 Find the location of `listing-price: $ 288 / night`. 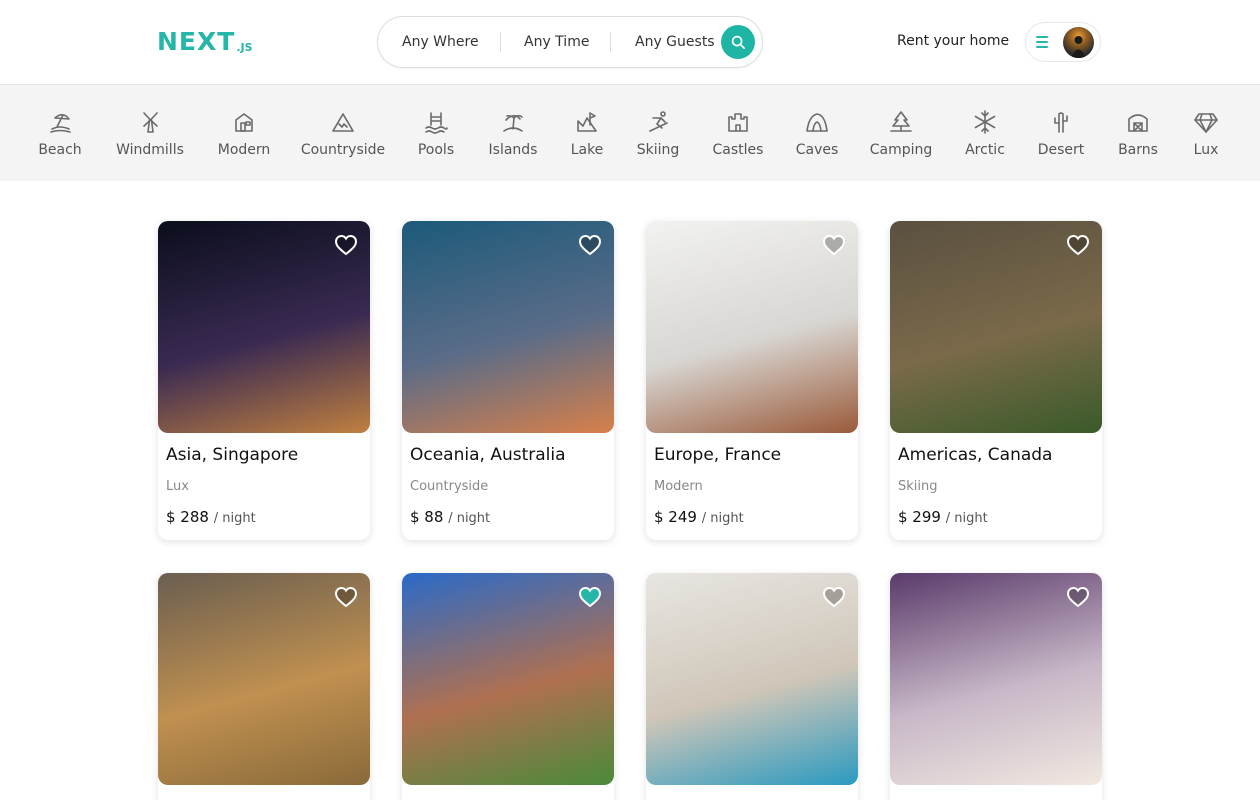

listing-price: $ 288 / night is located at coordinates (211, 517).